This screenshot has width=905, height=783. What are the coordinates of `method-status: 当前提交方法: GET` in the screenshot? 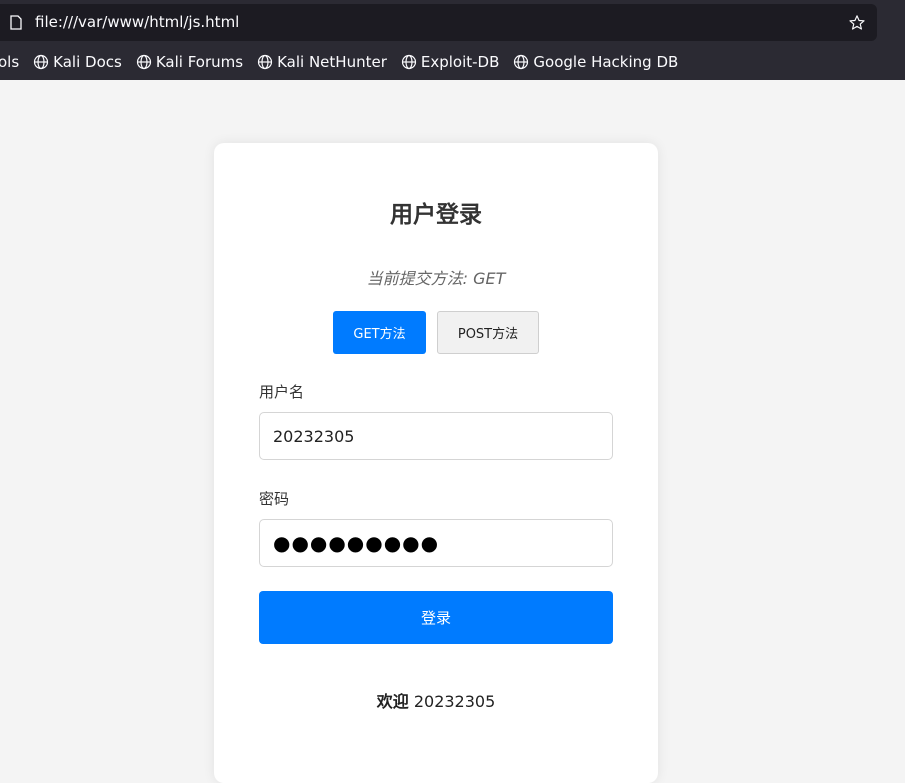 It's located at (436, 278).